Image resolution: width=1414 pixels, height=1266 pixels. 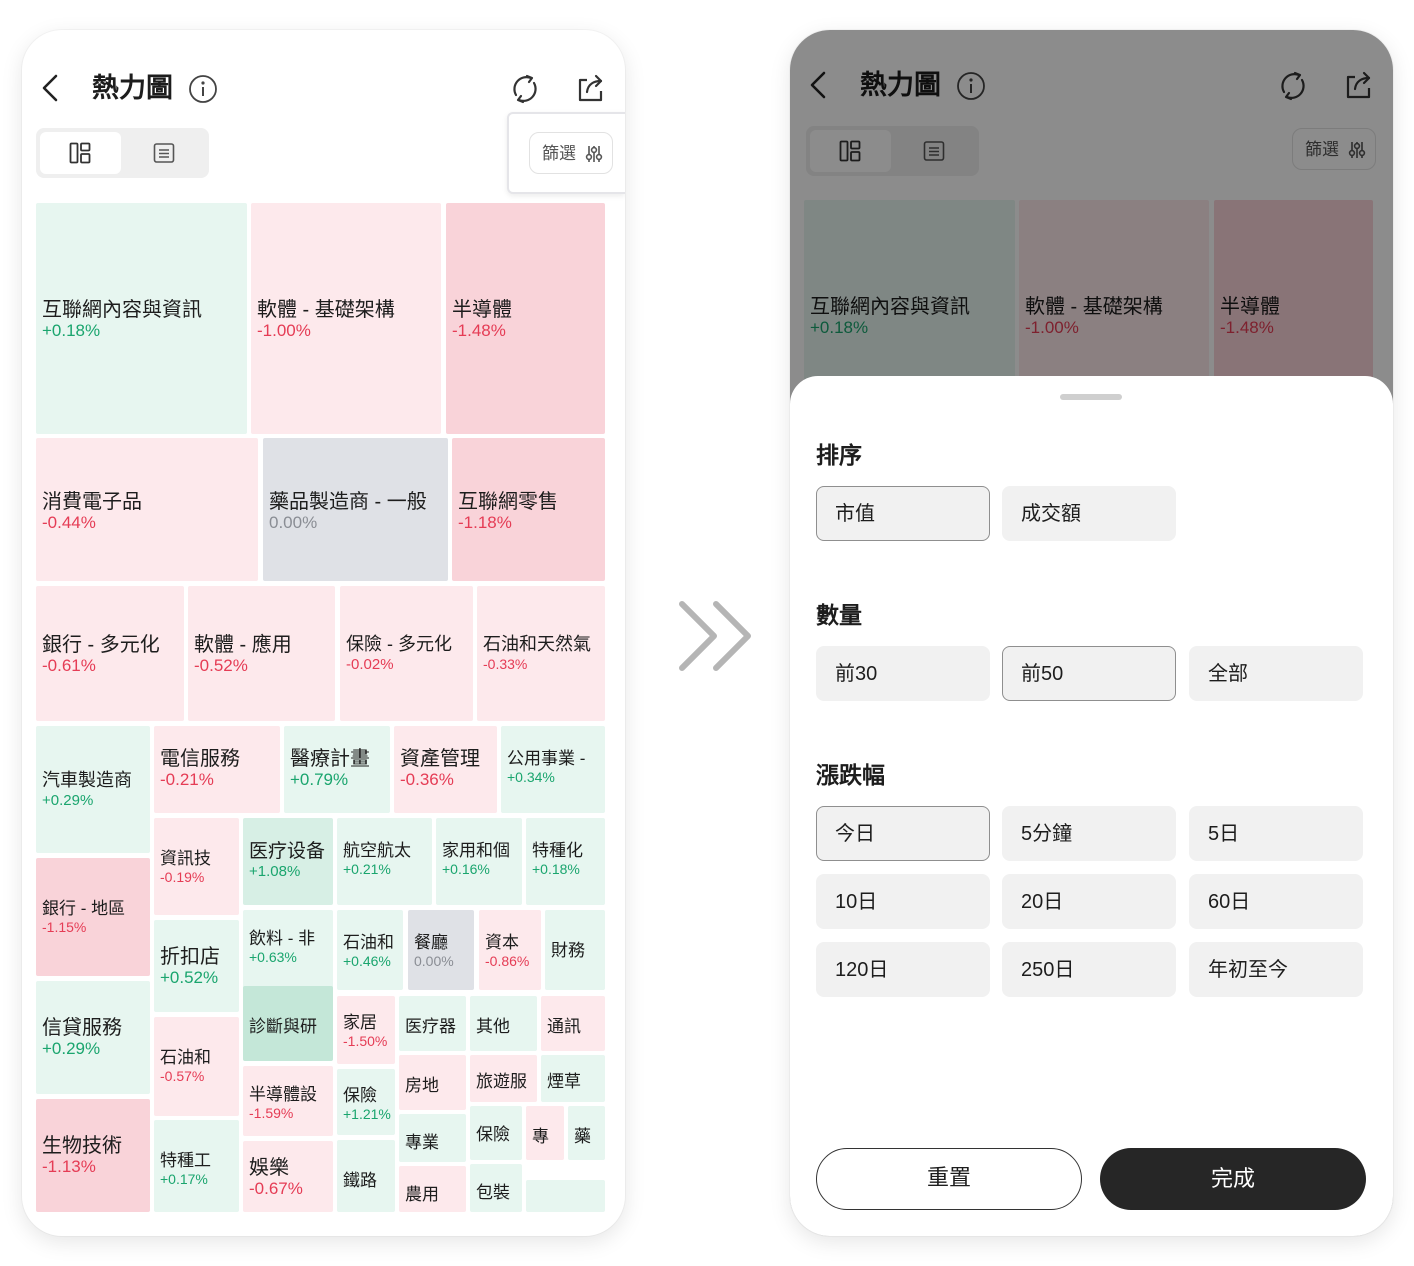 I want to click on period-option-60d: 60日, so click(x=1276, y=901).